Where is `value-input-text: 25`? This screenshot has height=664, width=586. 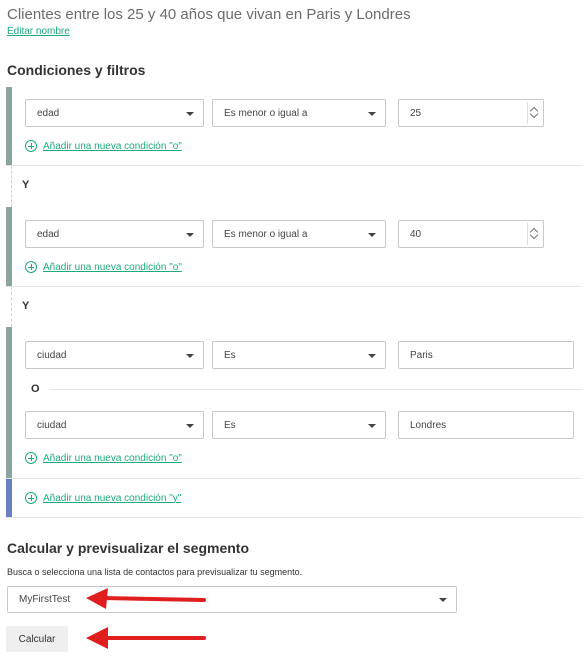 value-input-text: 25 is located at coordinates (416, 113).